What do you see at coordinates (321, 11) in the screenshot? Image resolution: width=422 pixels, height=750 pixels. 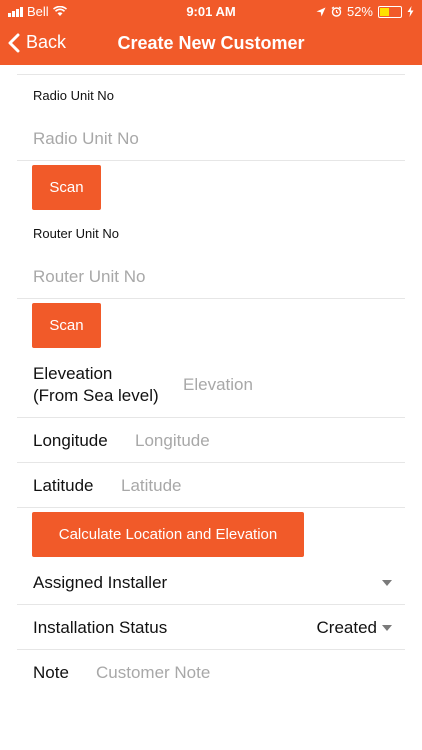 I see `location-icon` at bounding box center [321, 11].